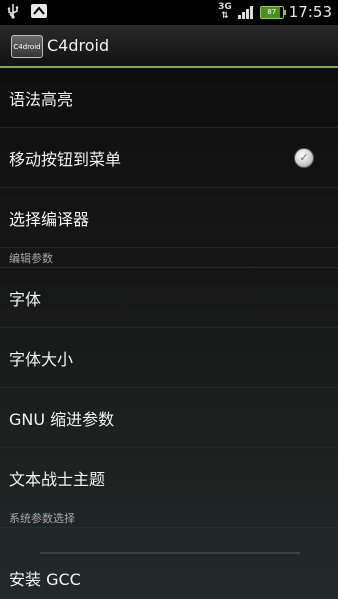 The image size is (338, 599). Describe the element at coordinates (41, 359) in the screenshot. I see `setting-label: 字体大小` at that location.